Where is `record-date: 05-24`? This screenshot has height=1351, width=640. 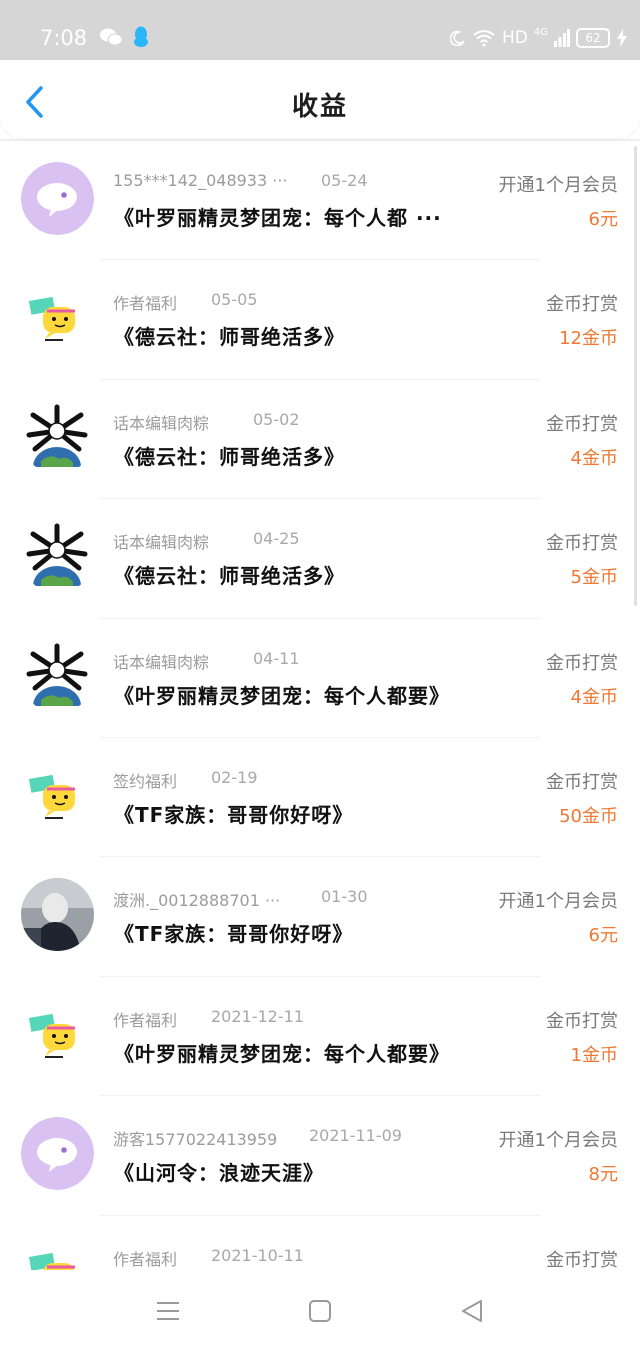
record-date: 05-24 is located at coordinates (344, 180).